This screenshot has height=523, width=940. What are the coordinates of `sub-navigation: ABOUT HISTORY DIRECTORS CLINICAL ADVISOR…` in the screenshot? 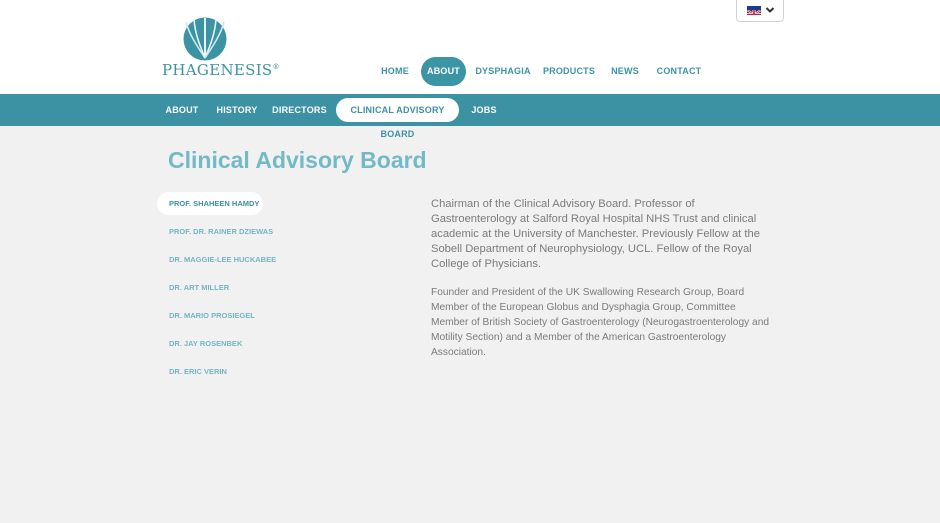 It's located at (470, 116).